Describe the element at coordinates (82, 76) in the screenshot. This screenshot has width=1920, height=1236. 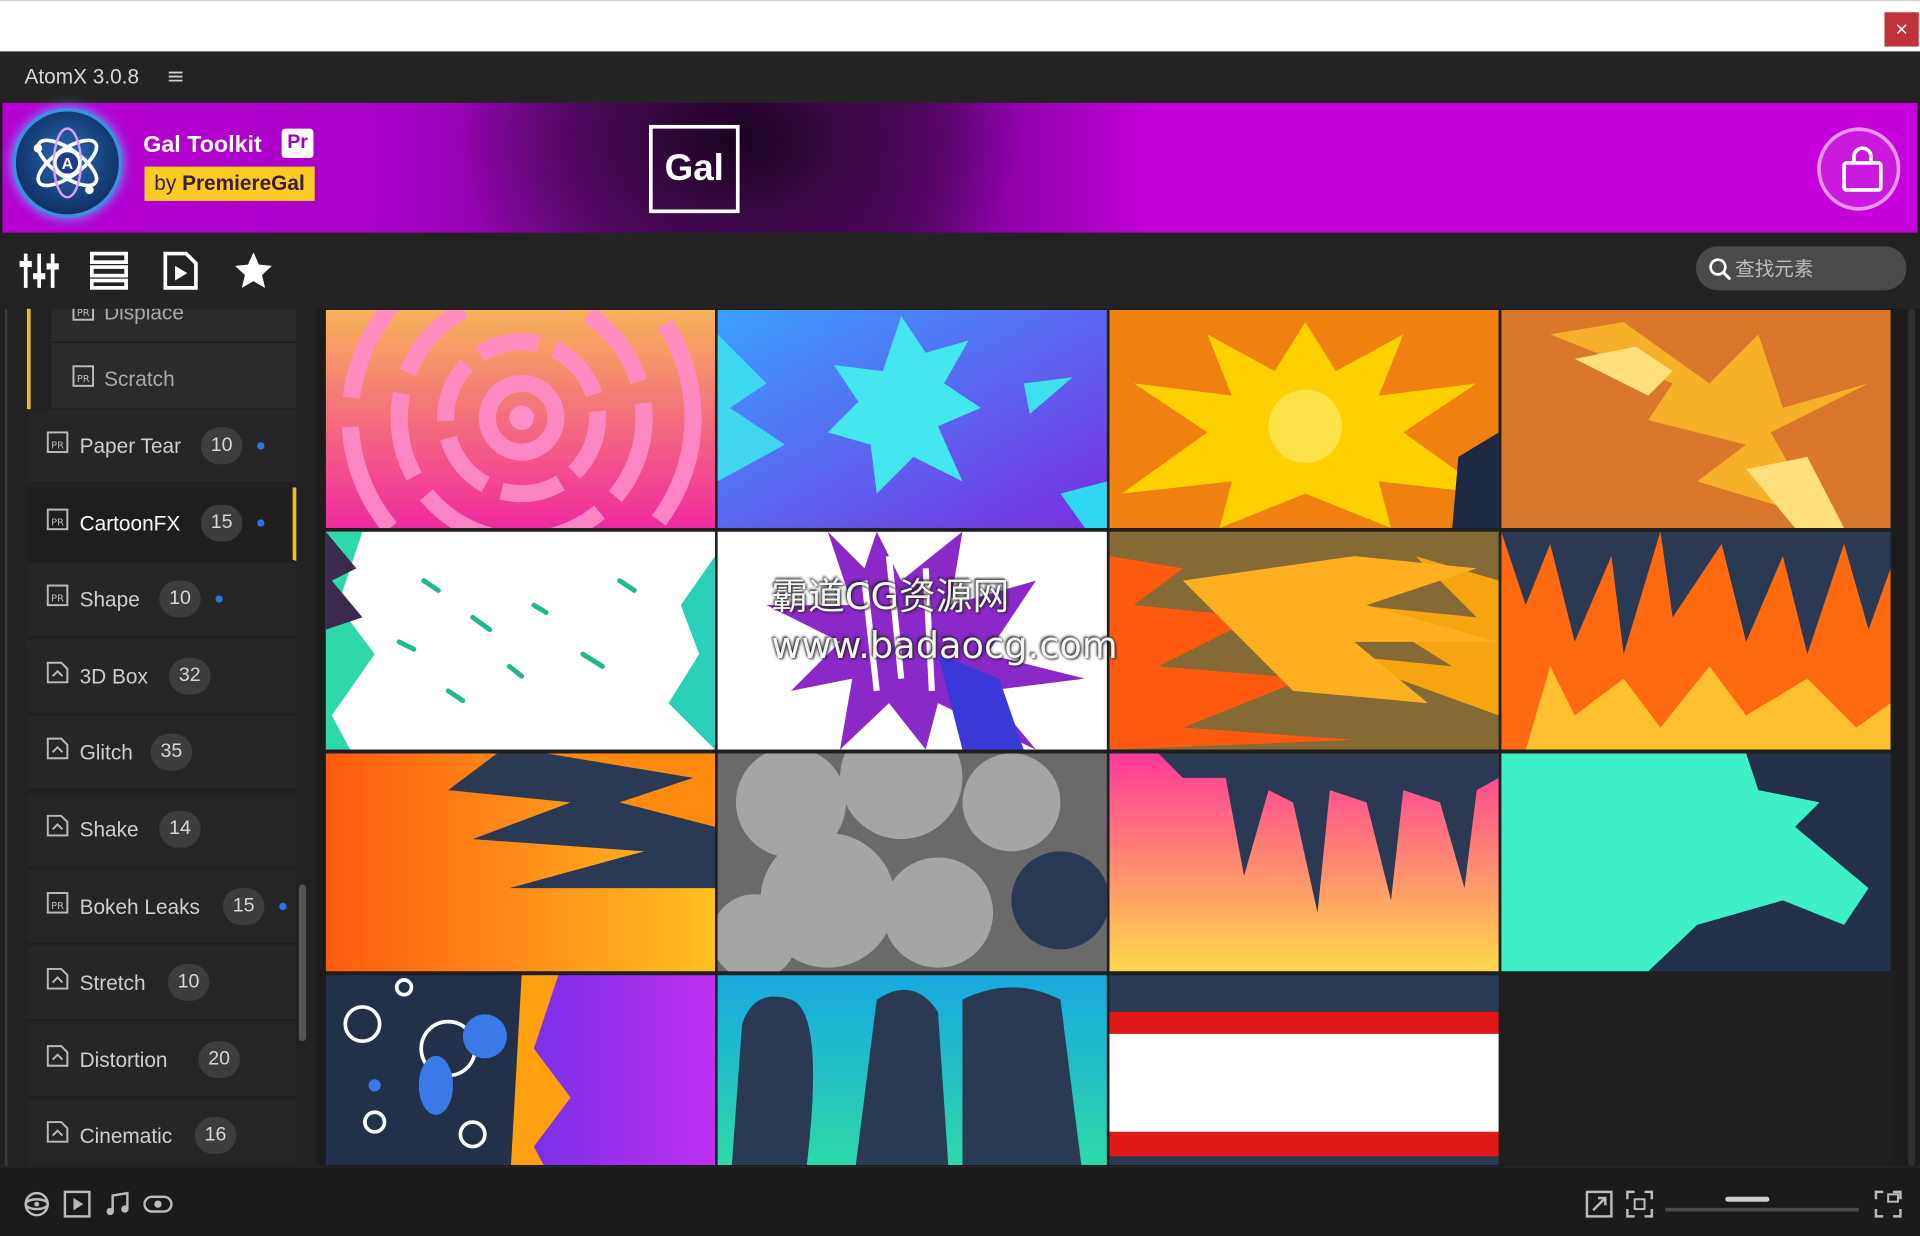
I see `app-title: AtomX 3.0.8` at that location.